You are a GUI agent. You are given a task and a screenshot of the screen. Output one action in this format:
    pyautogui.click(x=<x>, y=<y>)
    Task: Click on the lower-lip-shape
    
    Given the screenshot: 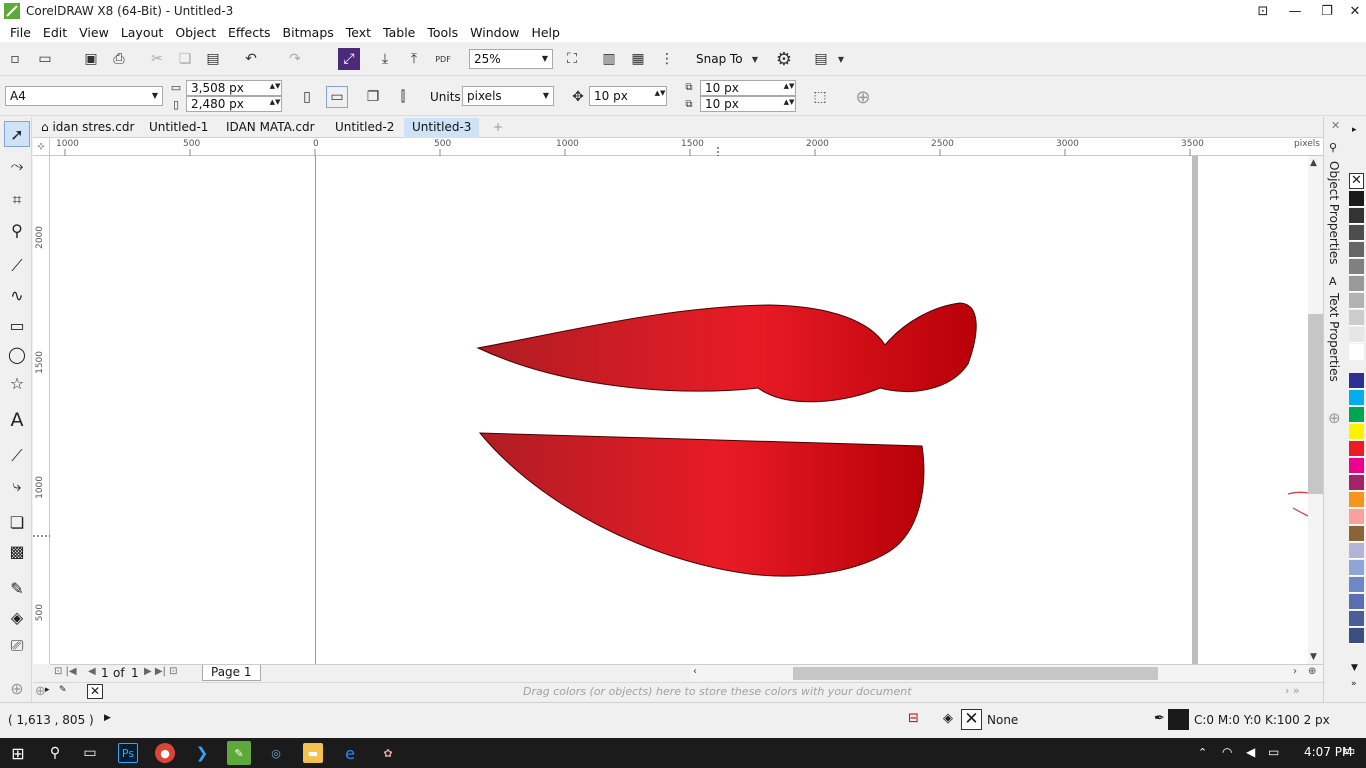 What is the action you would take?
    pyautogui.click(x=701, y=504)
    